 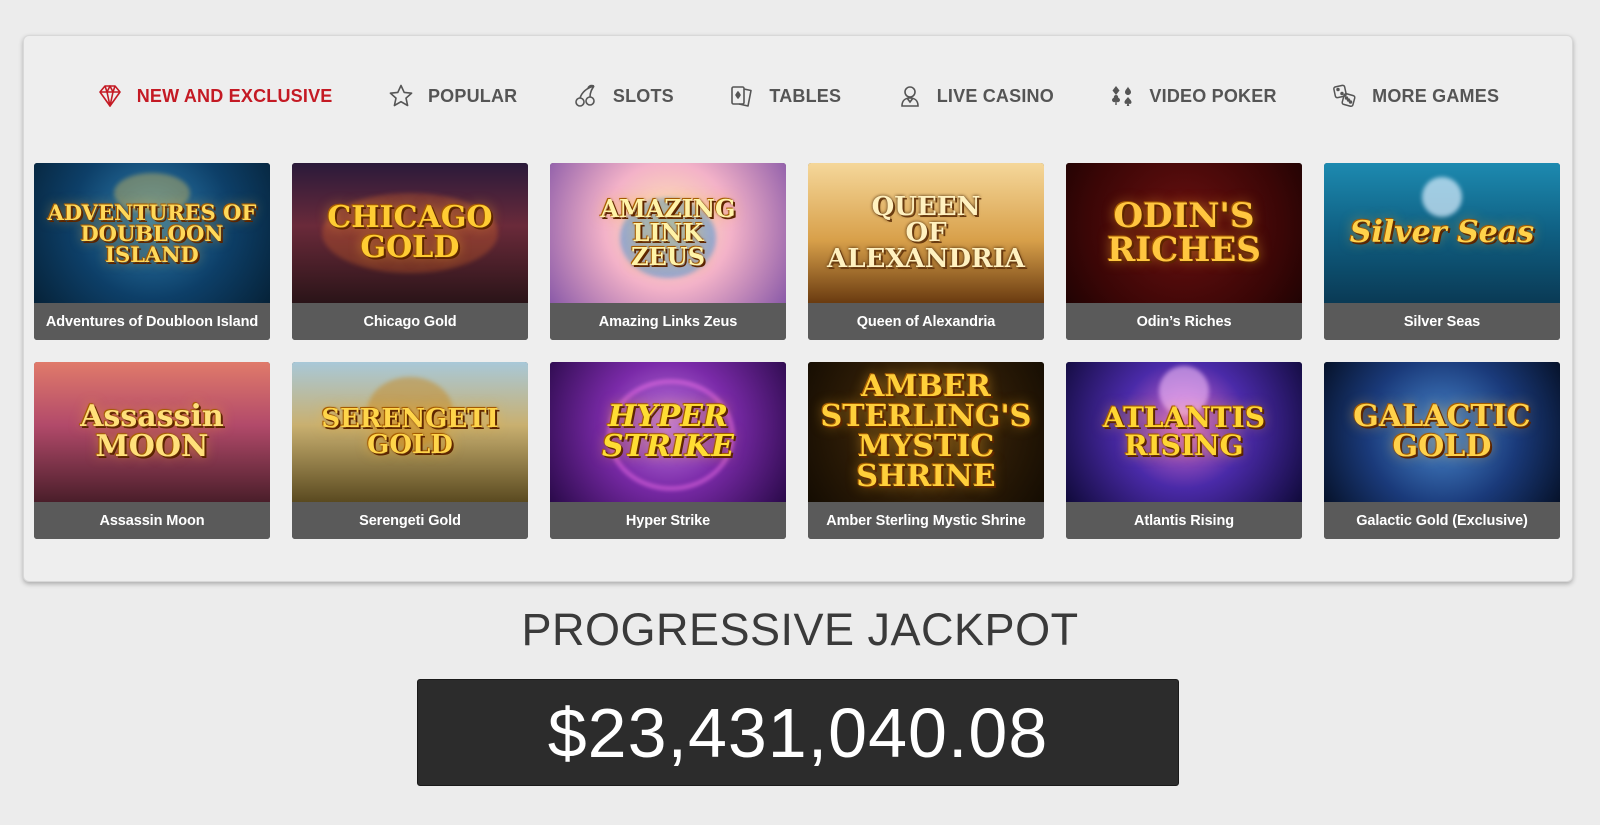 What do you see at coordinates (926, 520) in the screenshot?
I see `game-title: Amber Sterling Mystic Shrine` at bounding box center [926, 520].